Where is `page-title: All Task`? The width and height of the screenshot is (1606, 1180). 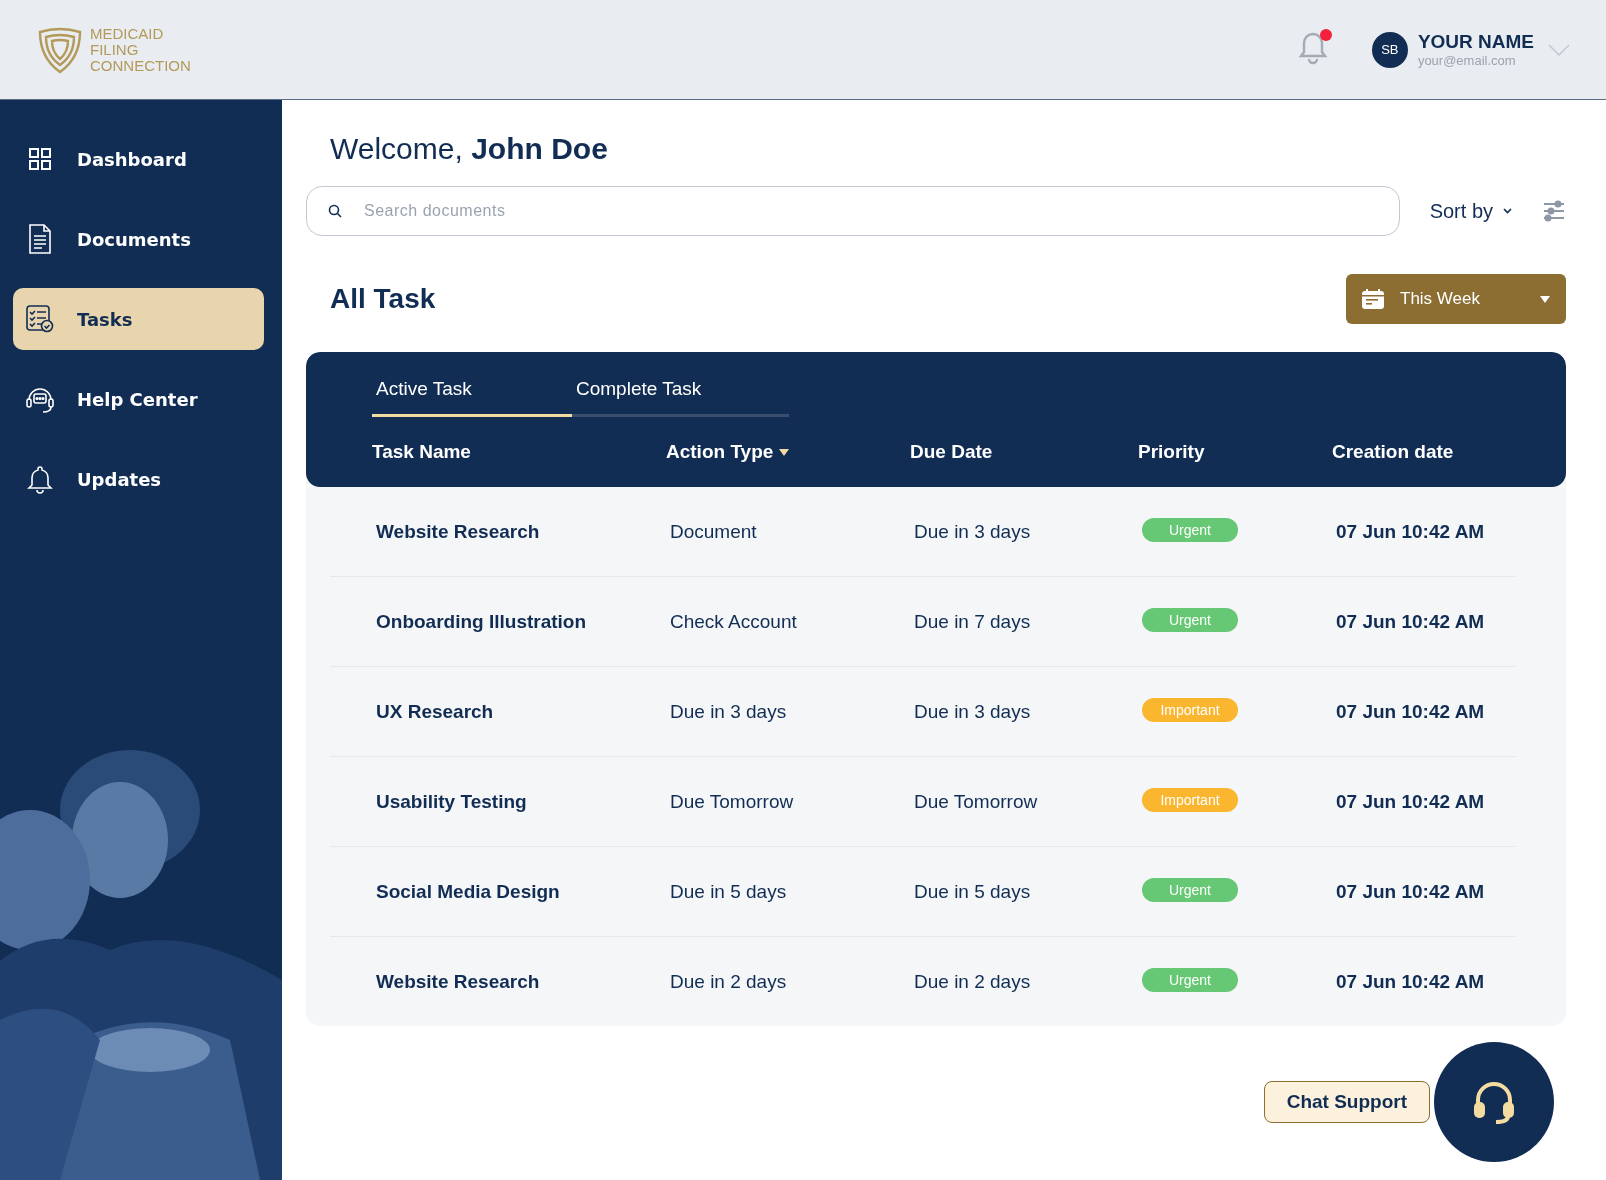
page-title: All Task is located at coordinates (383, 299).